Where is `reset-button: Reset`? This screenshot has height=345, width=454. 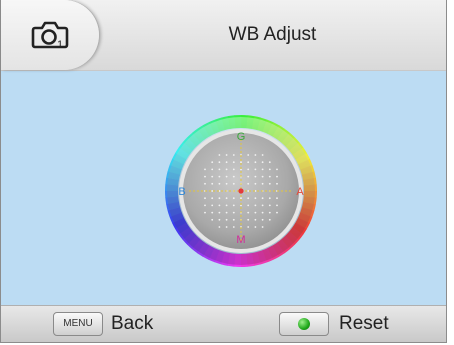 reset-button: Reset is located at coordinates (334, 324).